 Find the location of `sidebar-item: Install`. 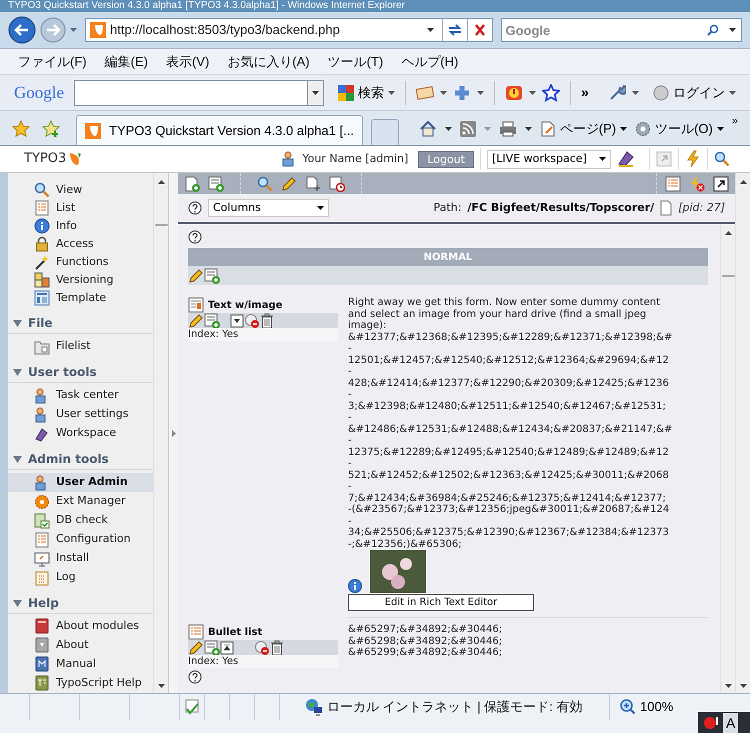

sidebar-item: Install is located at coordinates (80, 558).